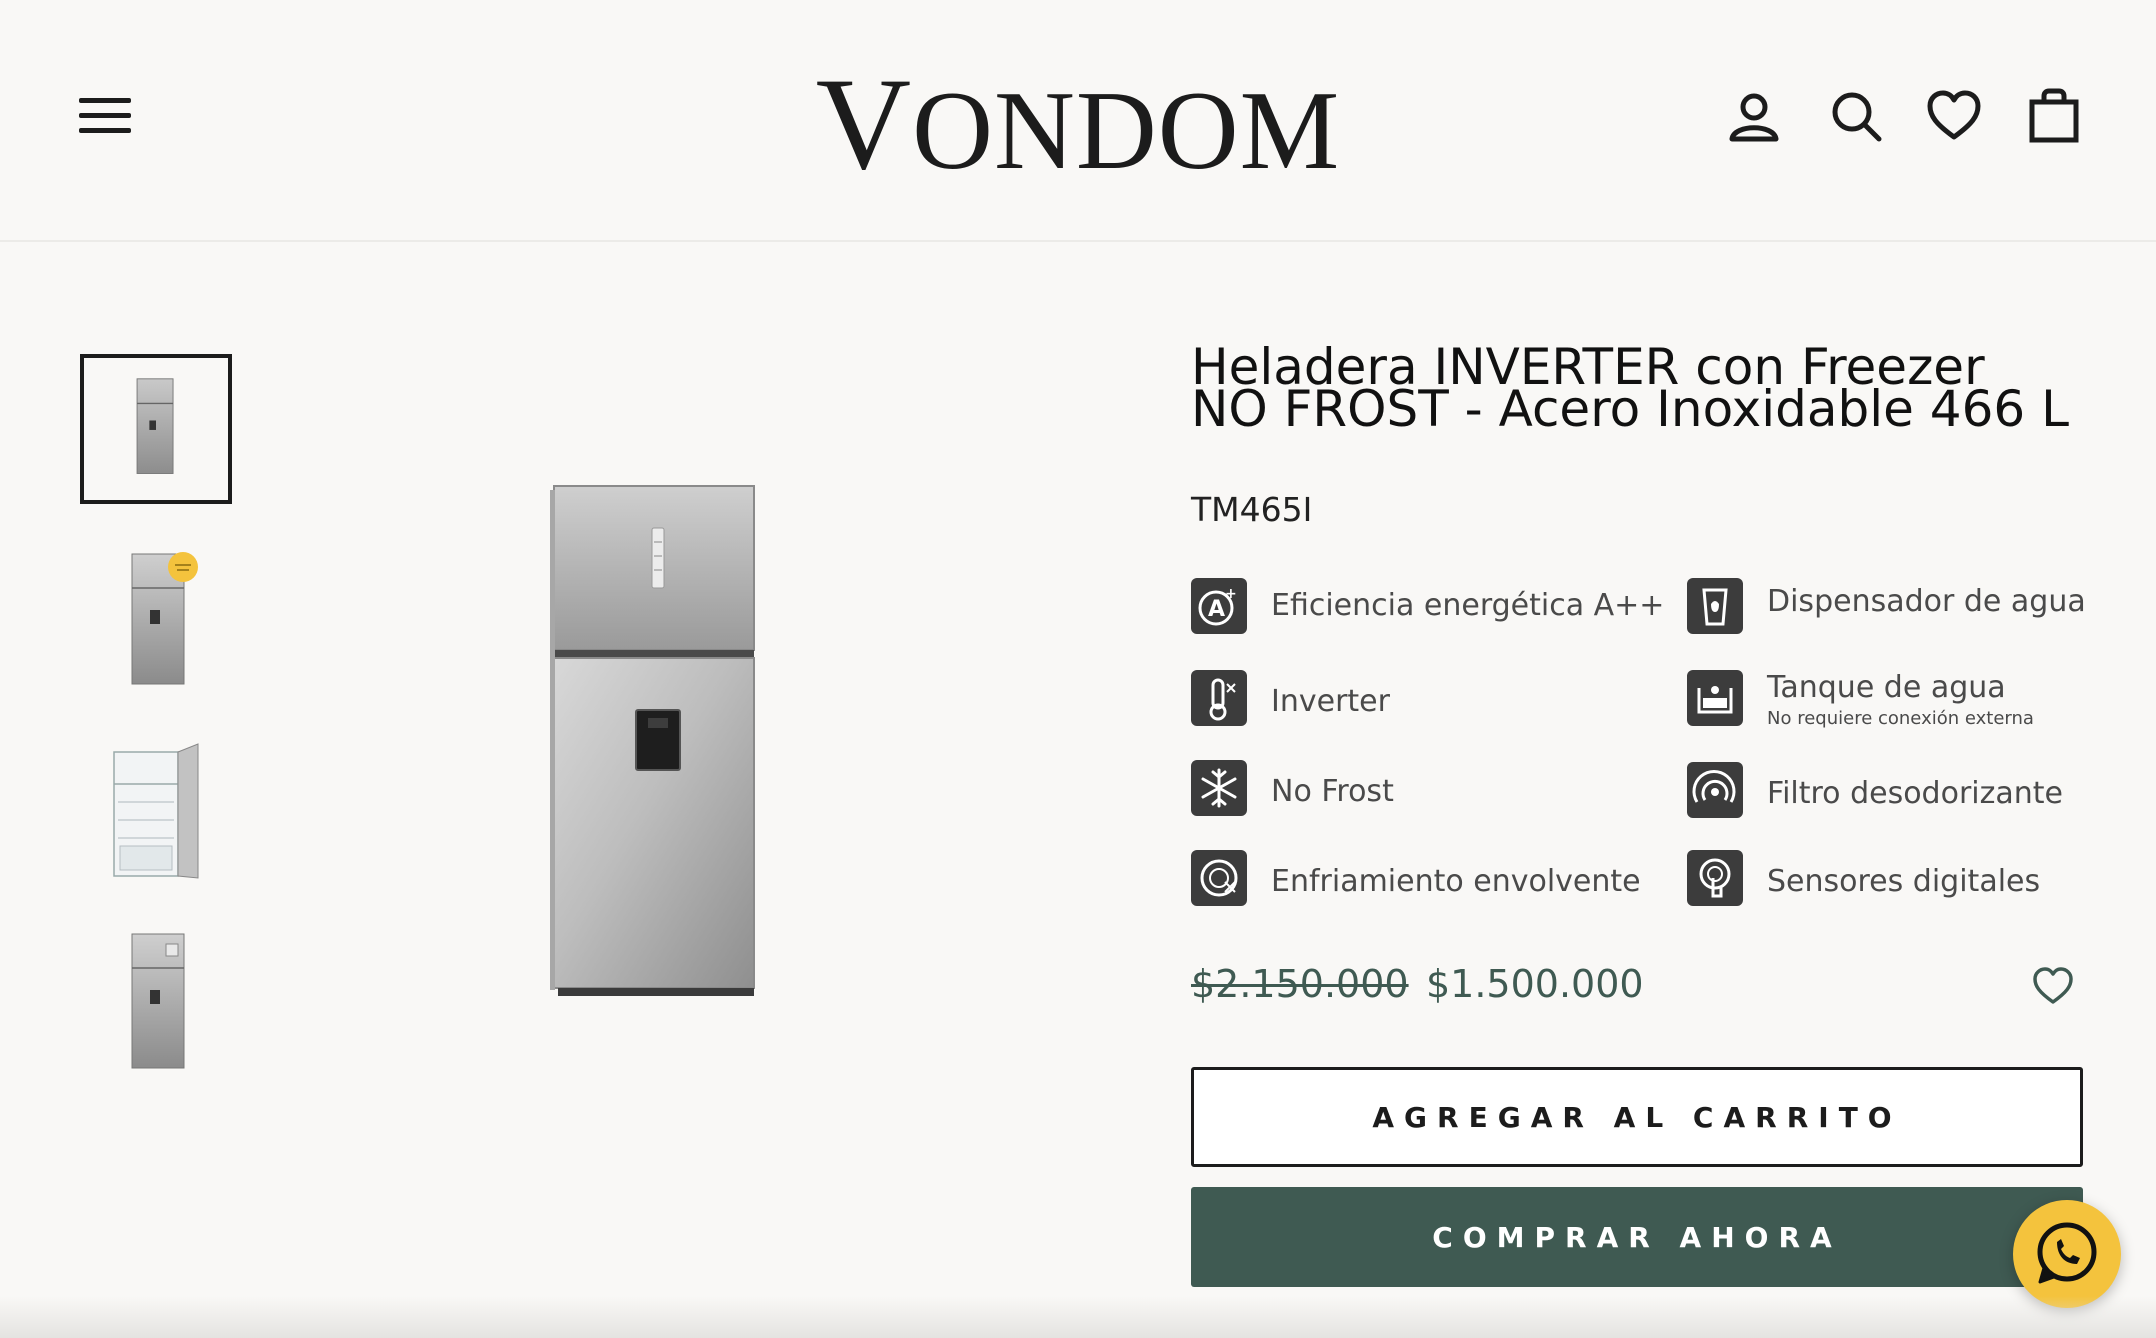  I want to click on thumbnail-fridge-front-badge, so click(156, 617).